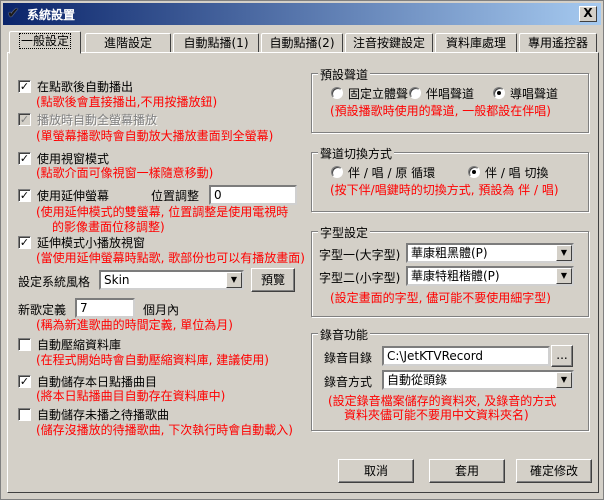  I want to click on channel-group-title: 預設聲道, so click(344, 74).